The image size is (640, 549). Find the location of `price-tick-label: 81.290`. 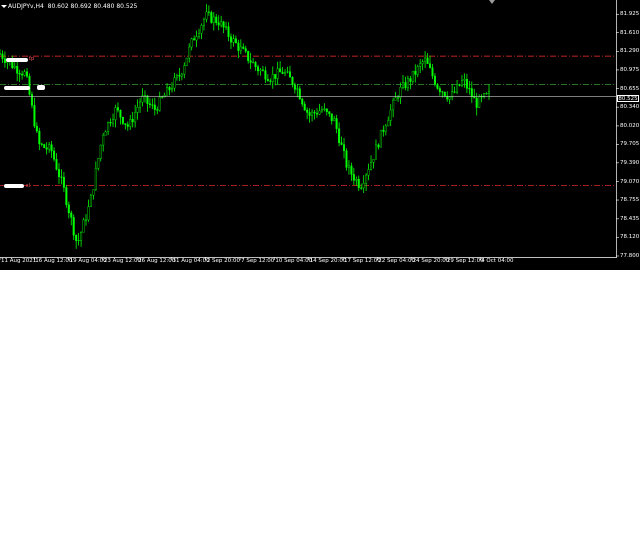

price-tick-label: 81.290 is located at coordinates (630, 51).